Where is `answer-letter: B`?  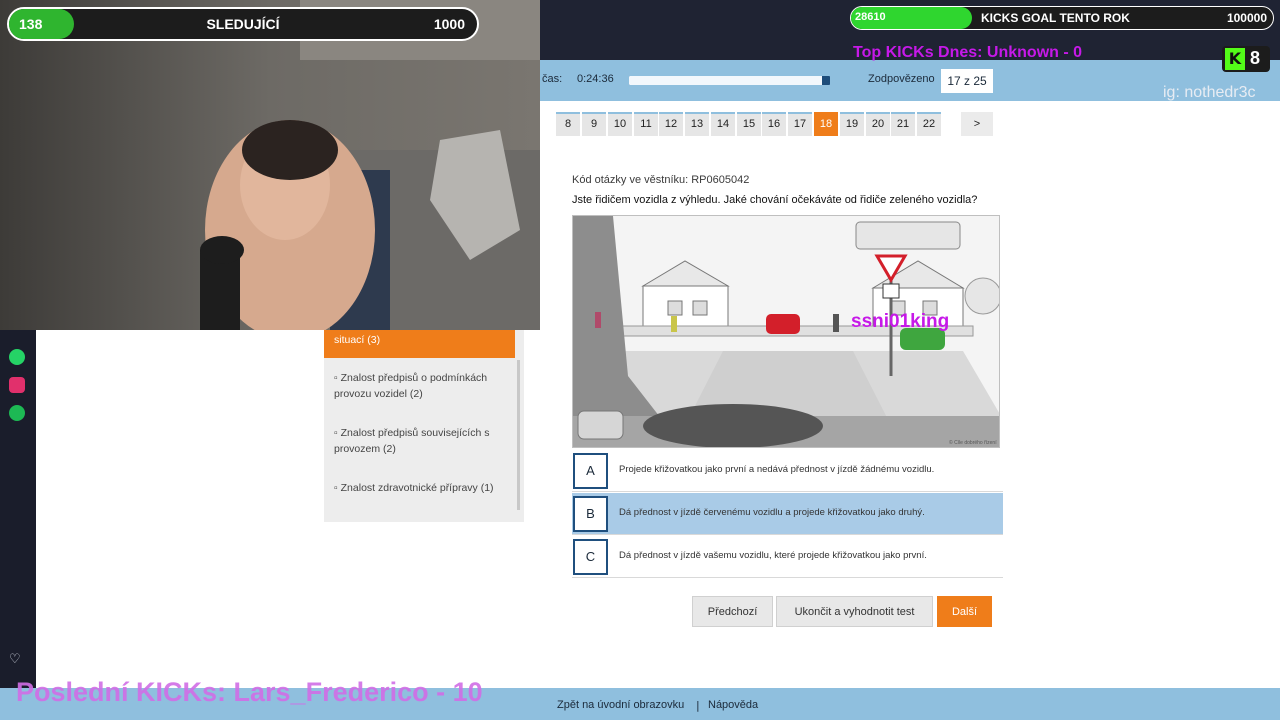
answer-letter: B is located at coordinates (590, 514).